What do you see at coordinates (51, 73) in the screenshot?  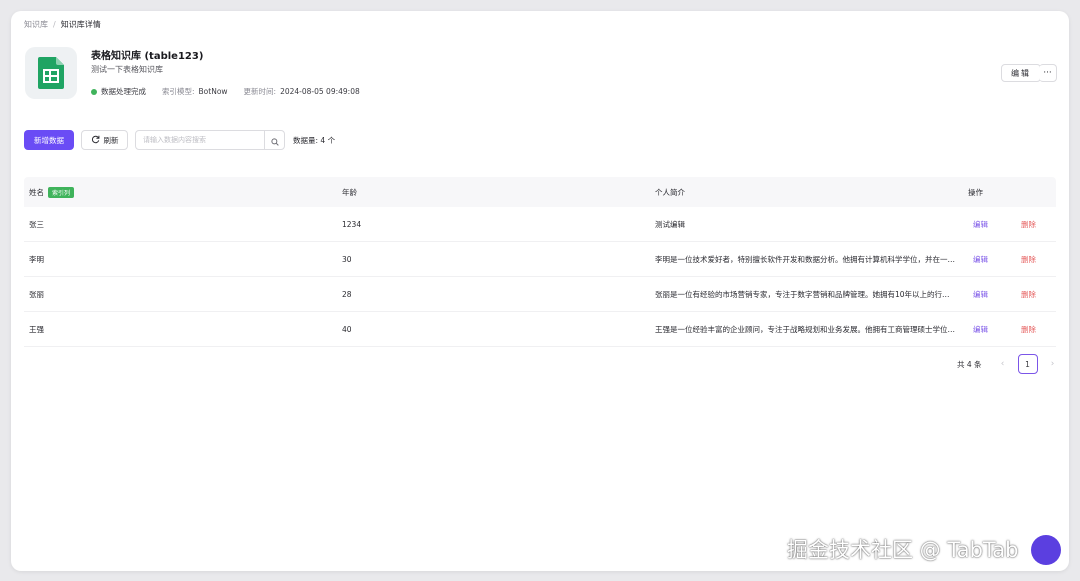 I see `google-sheets-icon` at bounding box center [51, 73].